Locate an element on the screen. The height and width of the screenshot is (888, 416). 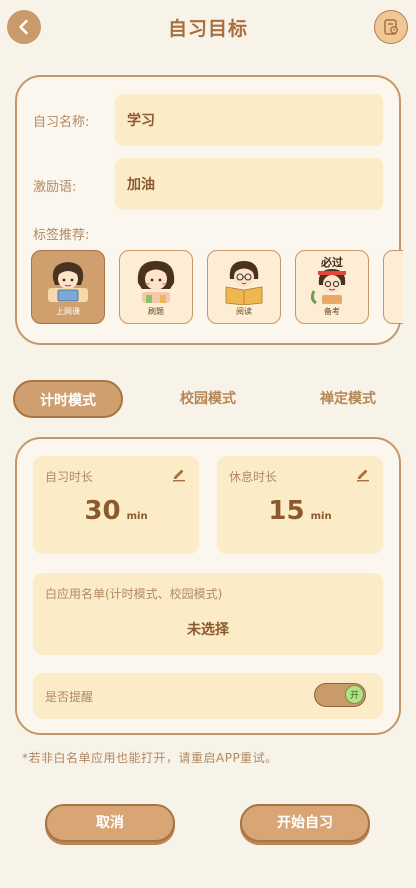
tag-reading: 阅读 is located at coordinates (244, 287).